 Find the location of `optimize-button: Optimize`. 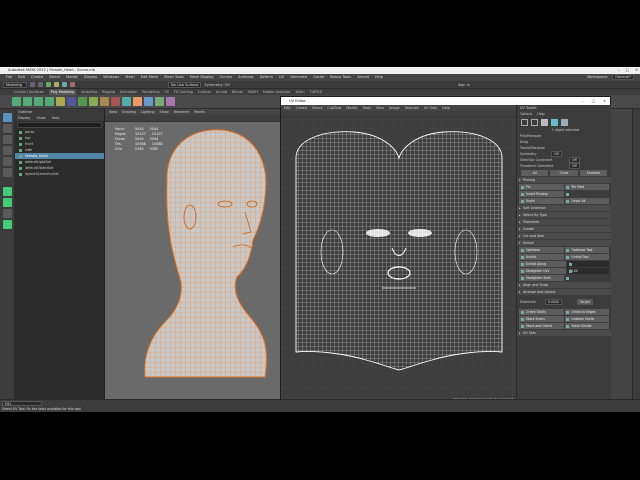

optimize-button: Optimize is located at coordinates (541, 250).